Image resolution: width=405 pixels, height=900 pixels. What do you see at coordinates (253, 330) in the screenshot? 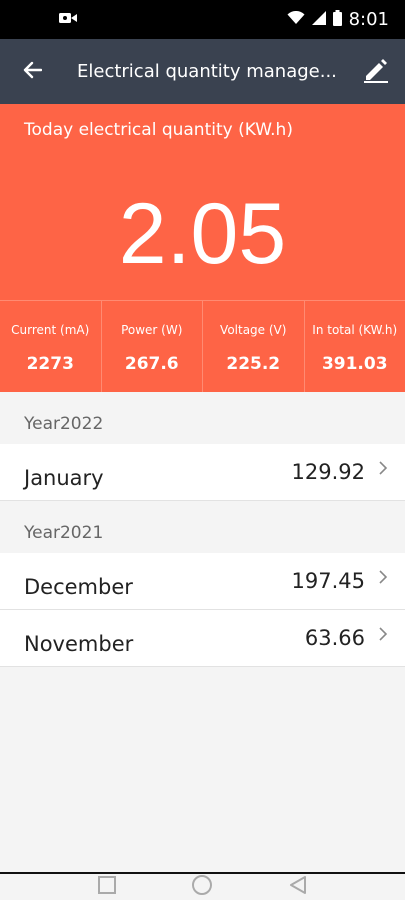
I see `stat-label: Voltage (V)` at bounding box center [253, 330].